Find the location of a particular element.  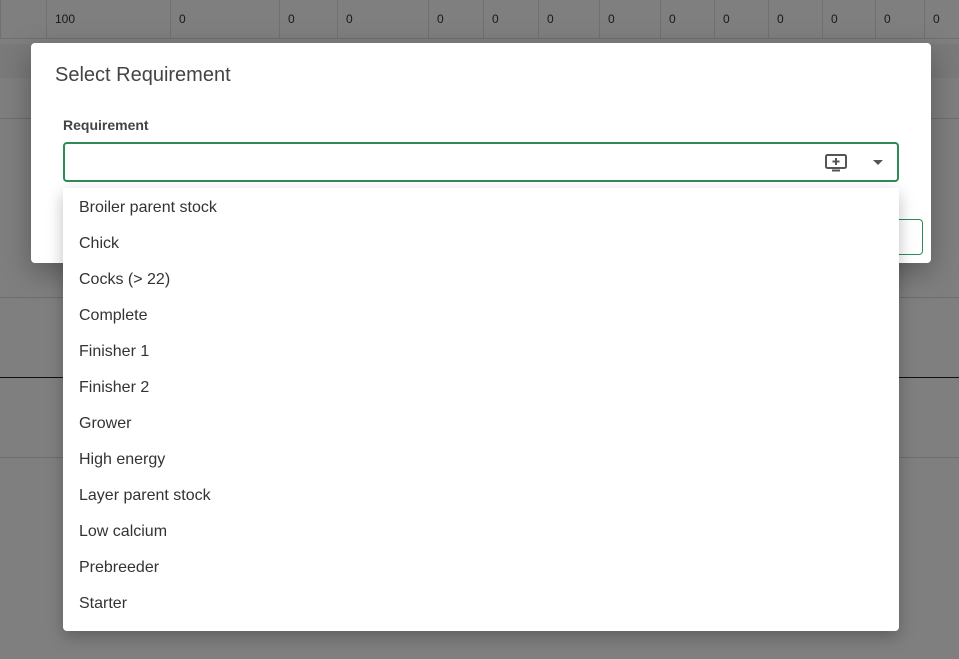

dropdown-option: Finisher 2 is located at coordinates (481, 388).